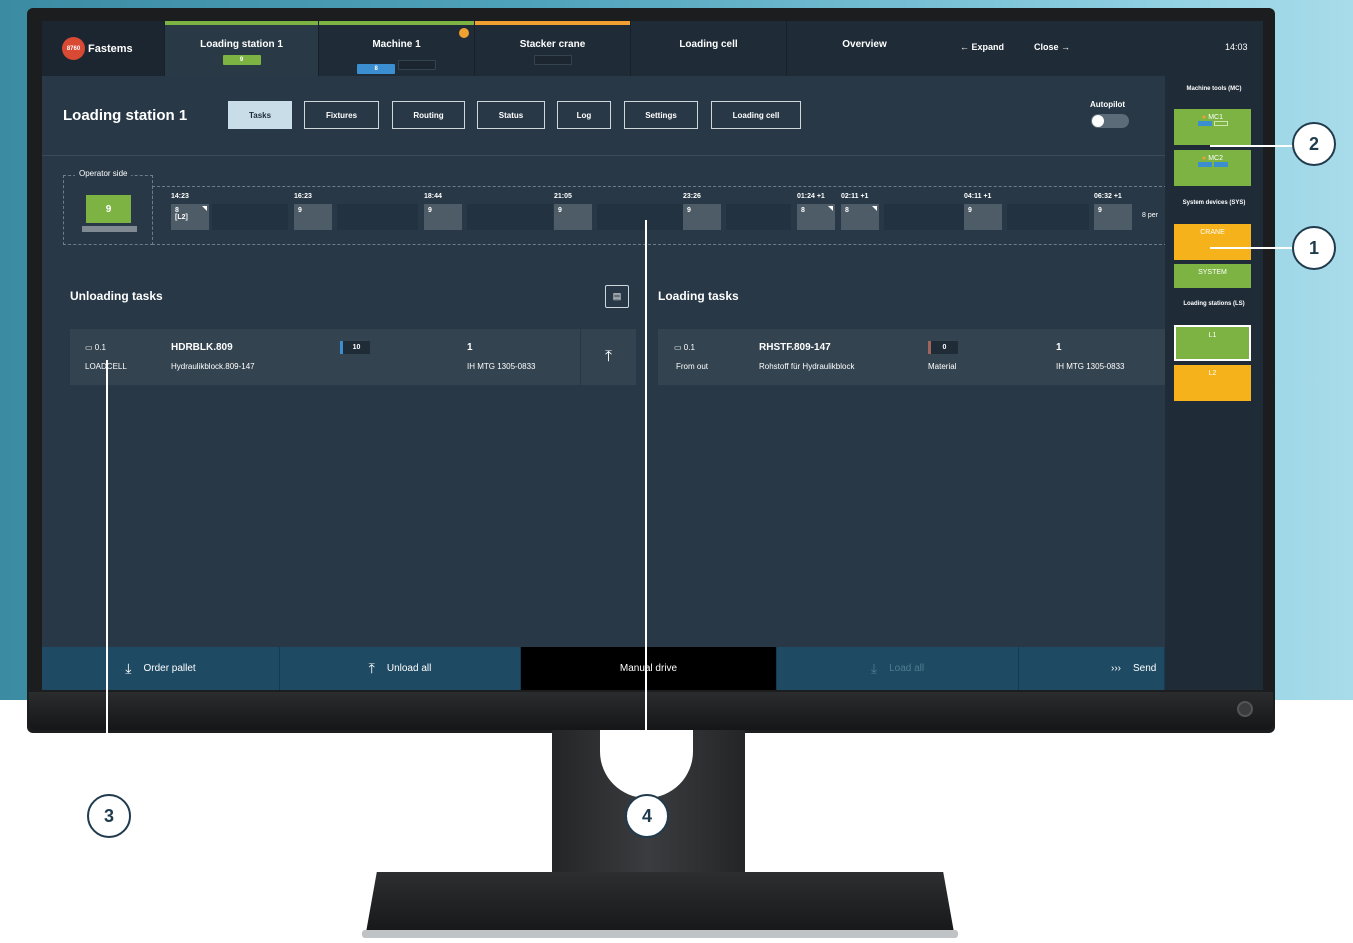  What do you see at coordinates (501, 366) in the screenshot?
I see `order-number: IH MTG 1305-0833` at bounding box center [501, 366].